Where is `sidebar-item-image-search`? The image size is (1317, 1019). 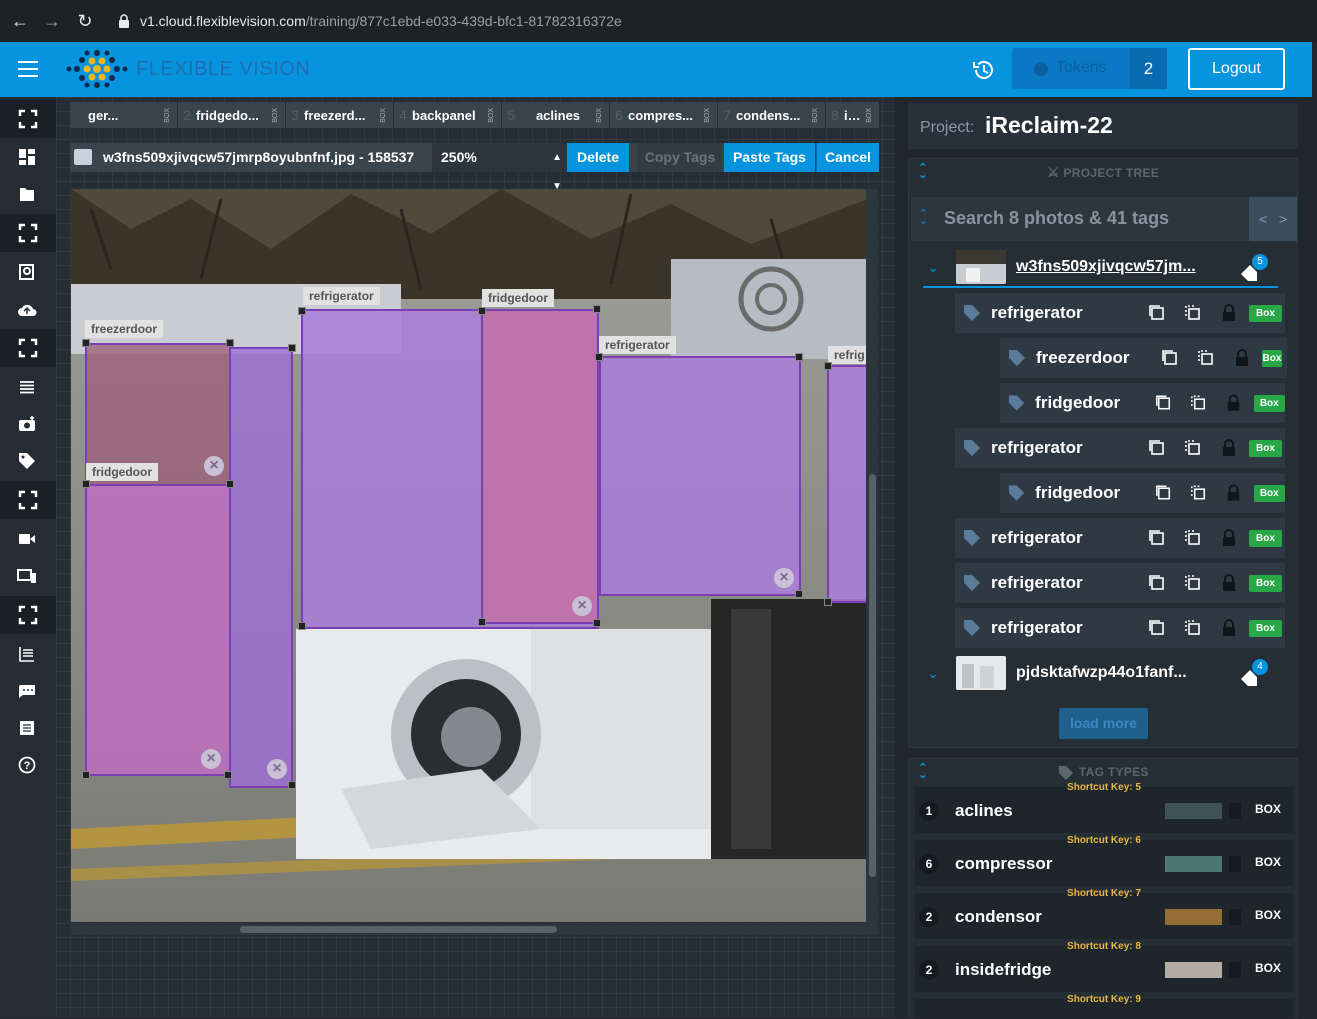 sidebar-item-image-search is located at coordinates (27, 272).